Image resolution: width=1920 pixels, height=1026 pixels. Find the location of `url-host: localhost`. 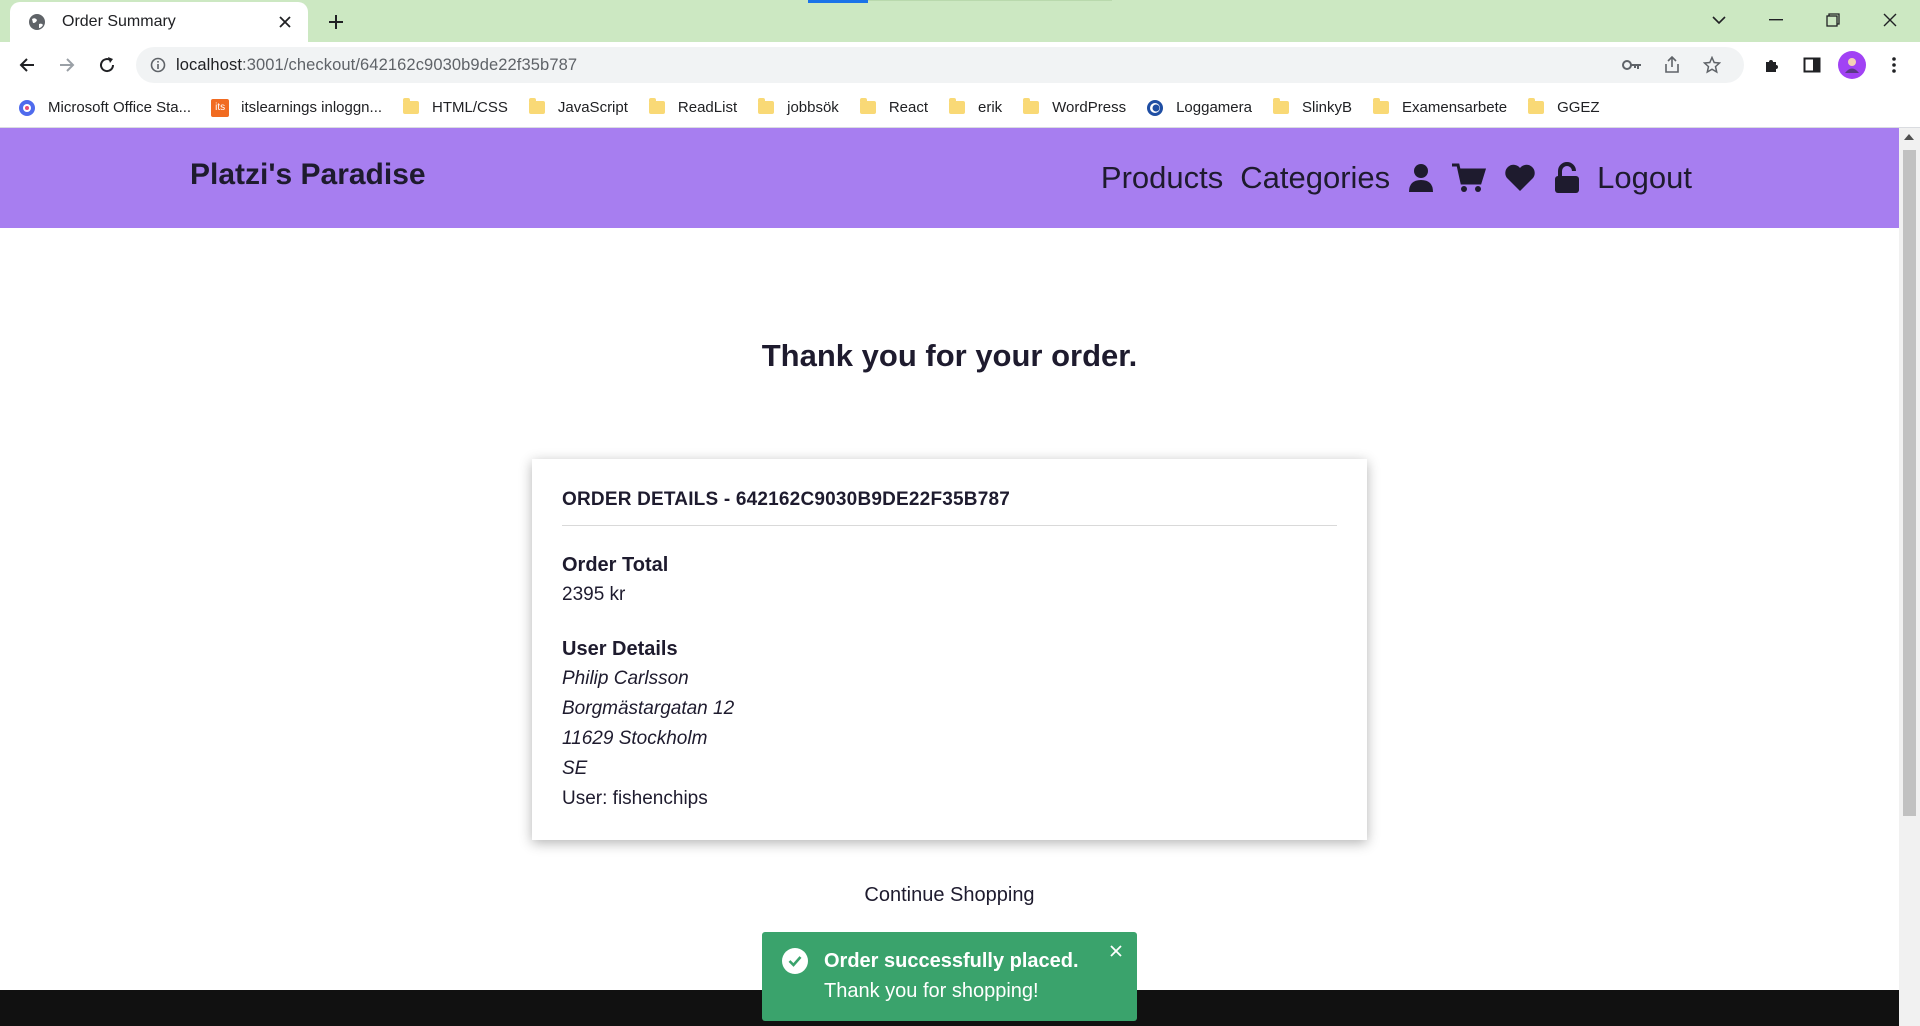

url-host: localhost is located at coordinates (209, 64).